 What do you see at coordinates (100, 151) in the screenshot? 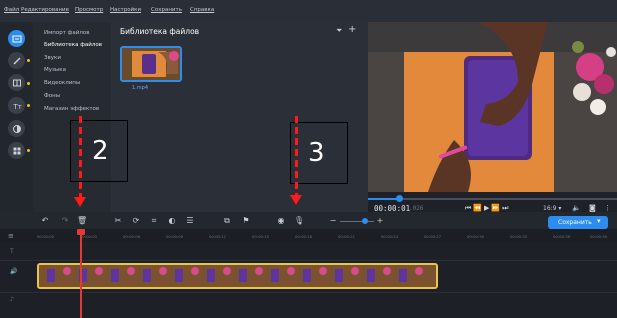
I see `annotation-label-2: 2` at bounding box center [100, 151].